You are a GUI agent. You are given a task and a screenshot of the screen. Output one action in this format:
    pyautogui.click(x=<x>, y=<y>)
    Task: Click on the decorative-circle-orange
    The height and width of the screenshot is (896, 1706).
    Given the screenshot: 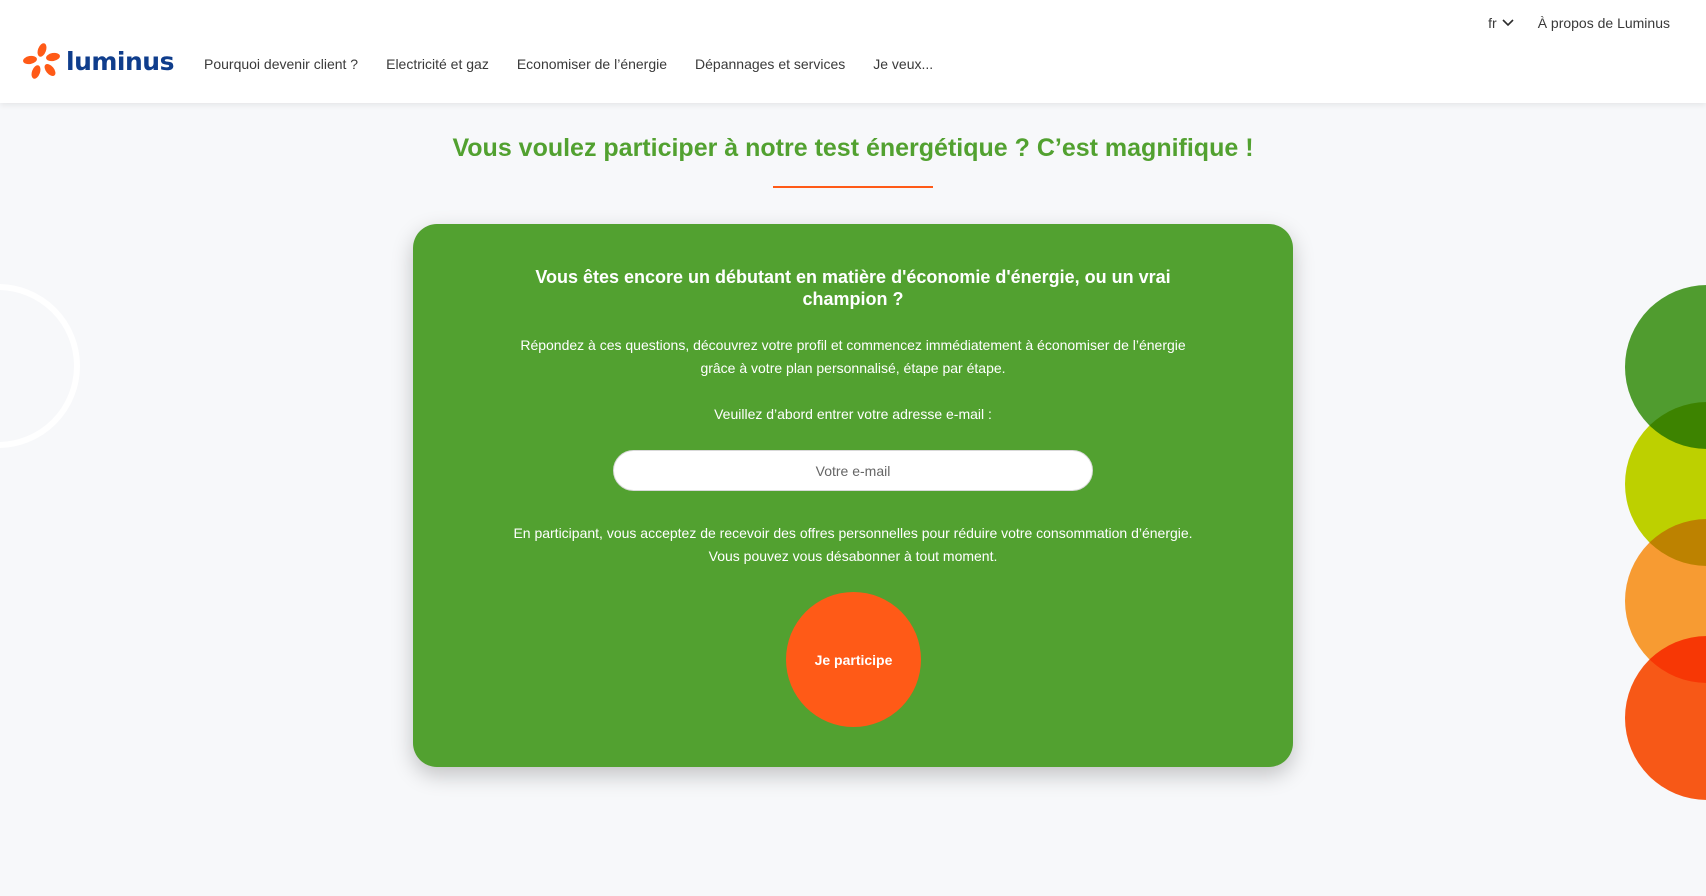 What is the action you would take?
    pyautogui.click(x=1665, y=718)
    